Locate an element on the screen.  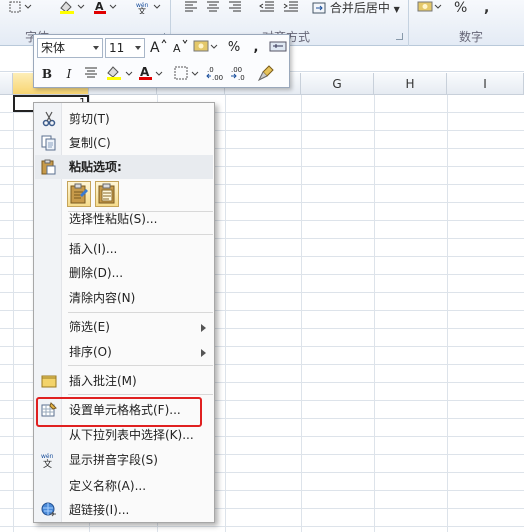
column-letter: G is located at coordinates (337, 84).